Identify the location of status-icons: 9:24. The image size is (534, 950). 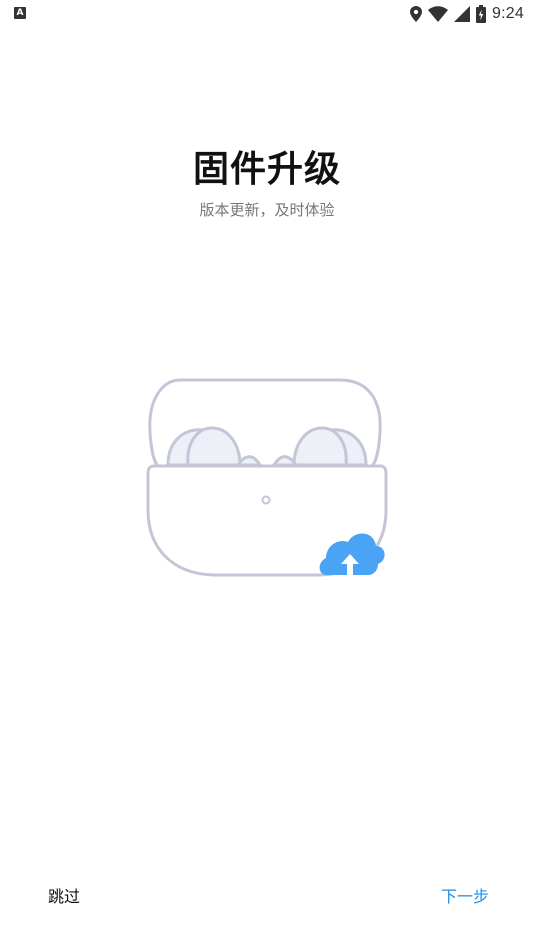
(467, 14).